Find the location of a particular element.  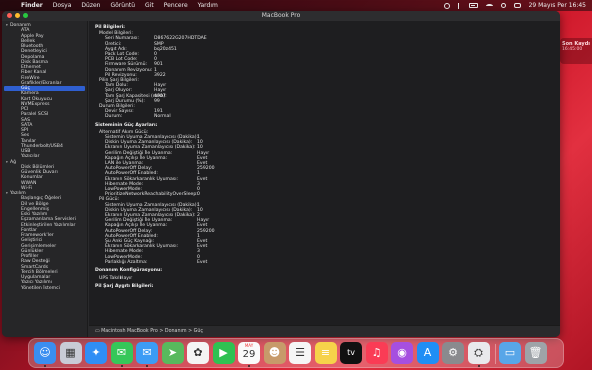

podcasts-glyph: ◉ is located at coordinates (402, 352).